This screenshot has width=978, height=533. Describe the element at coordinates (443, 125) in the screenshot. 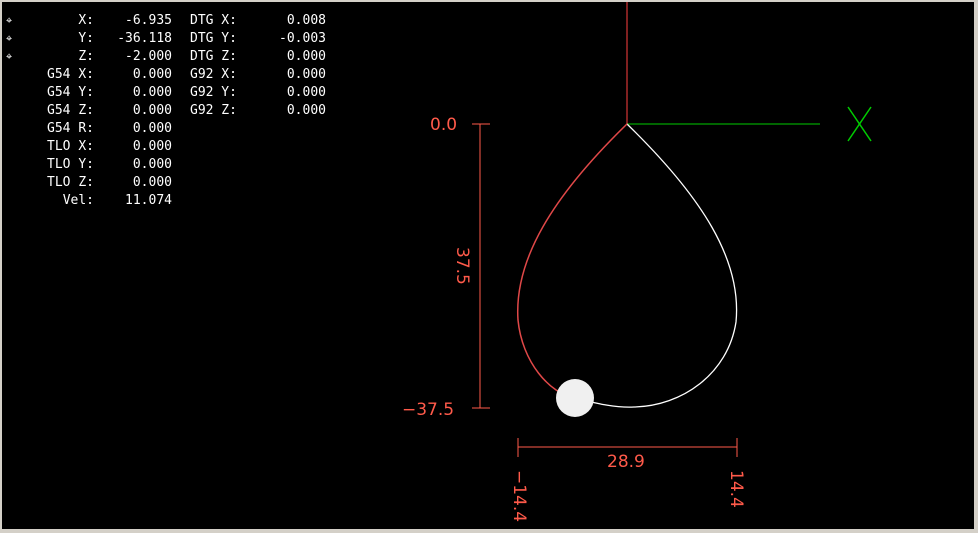

I see `y-dim-top-label: 0.0` at that location.